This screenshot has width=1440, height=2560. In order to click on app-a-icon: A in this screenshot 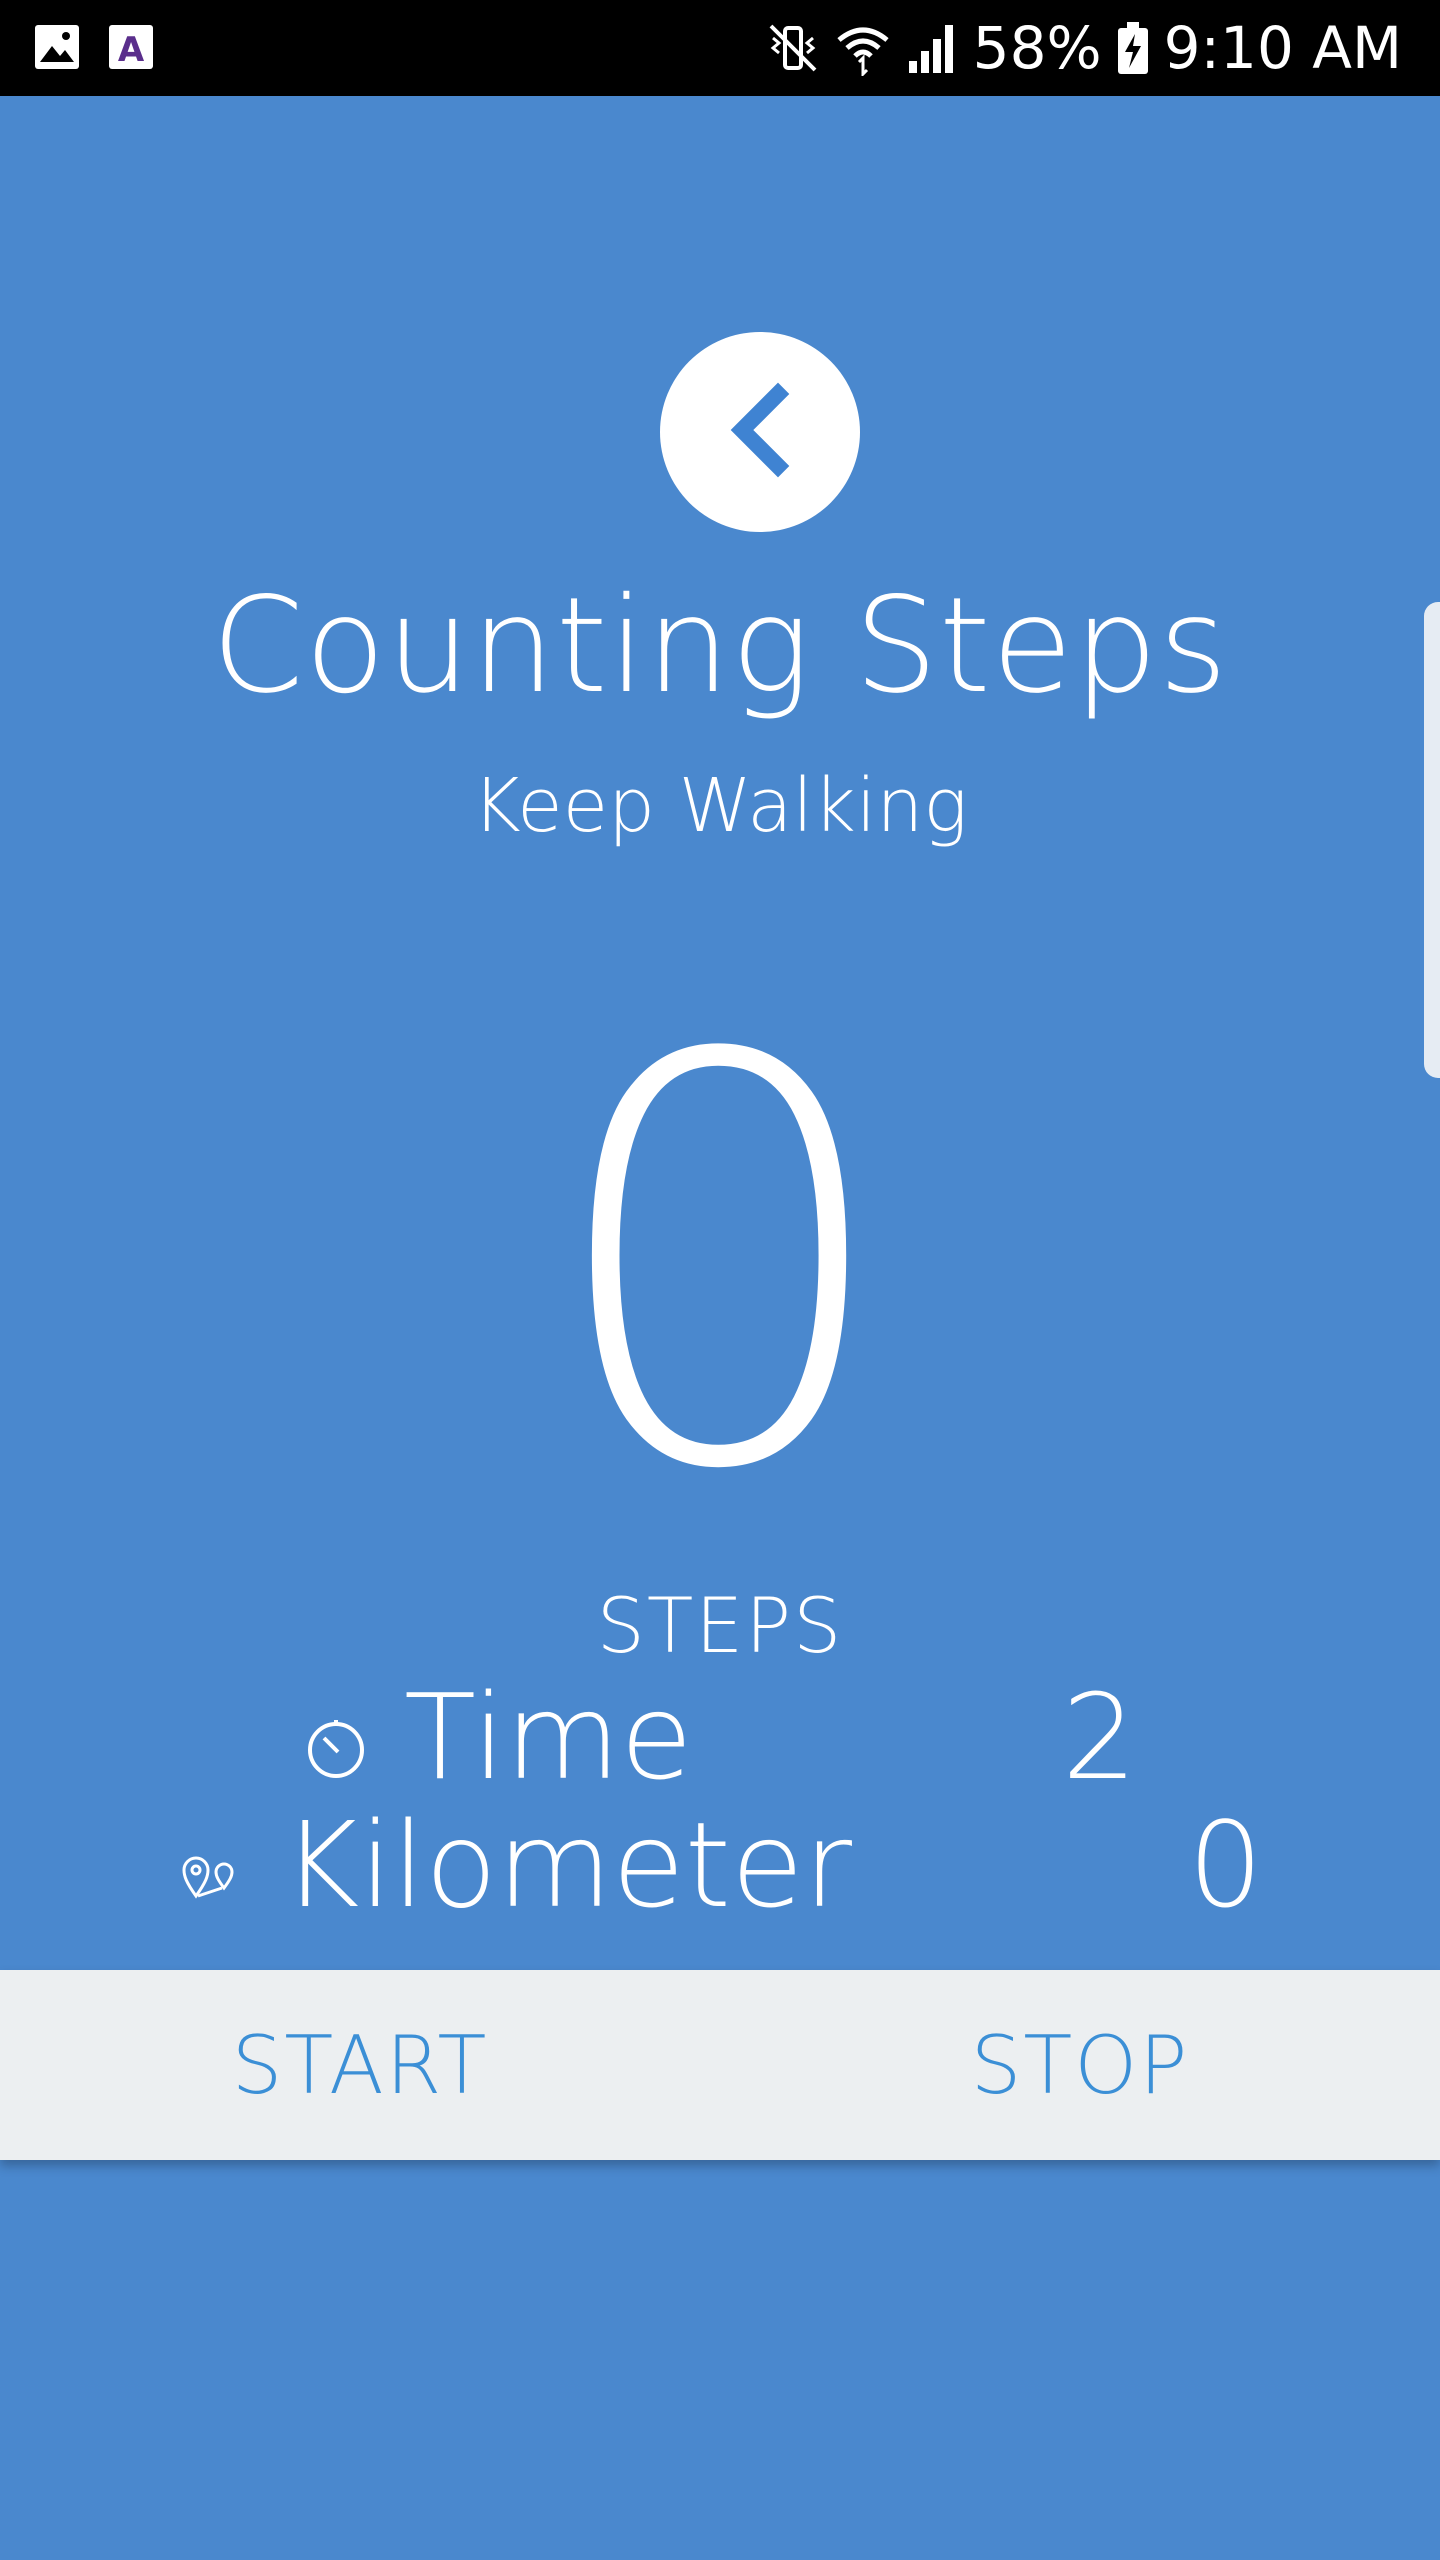, I will do `click(131, 47)`.